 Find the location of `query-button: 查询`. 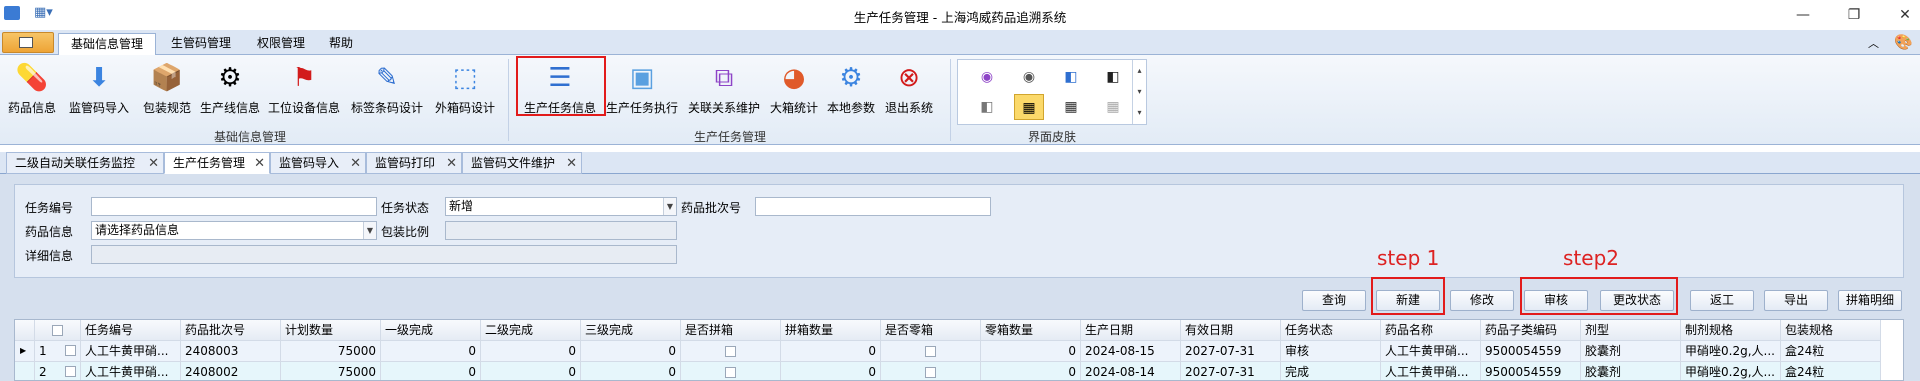

query-button: 查询 is located at coordinates (1334, 300).